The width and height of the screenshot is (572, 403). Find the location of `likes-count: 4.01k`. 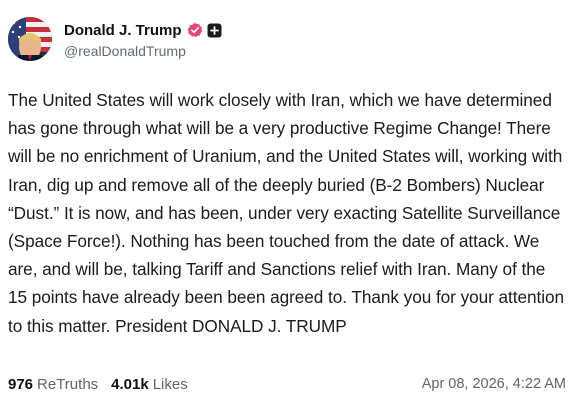

likes-count: 4.01k is located at coordinates (130, 384).